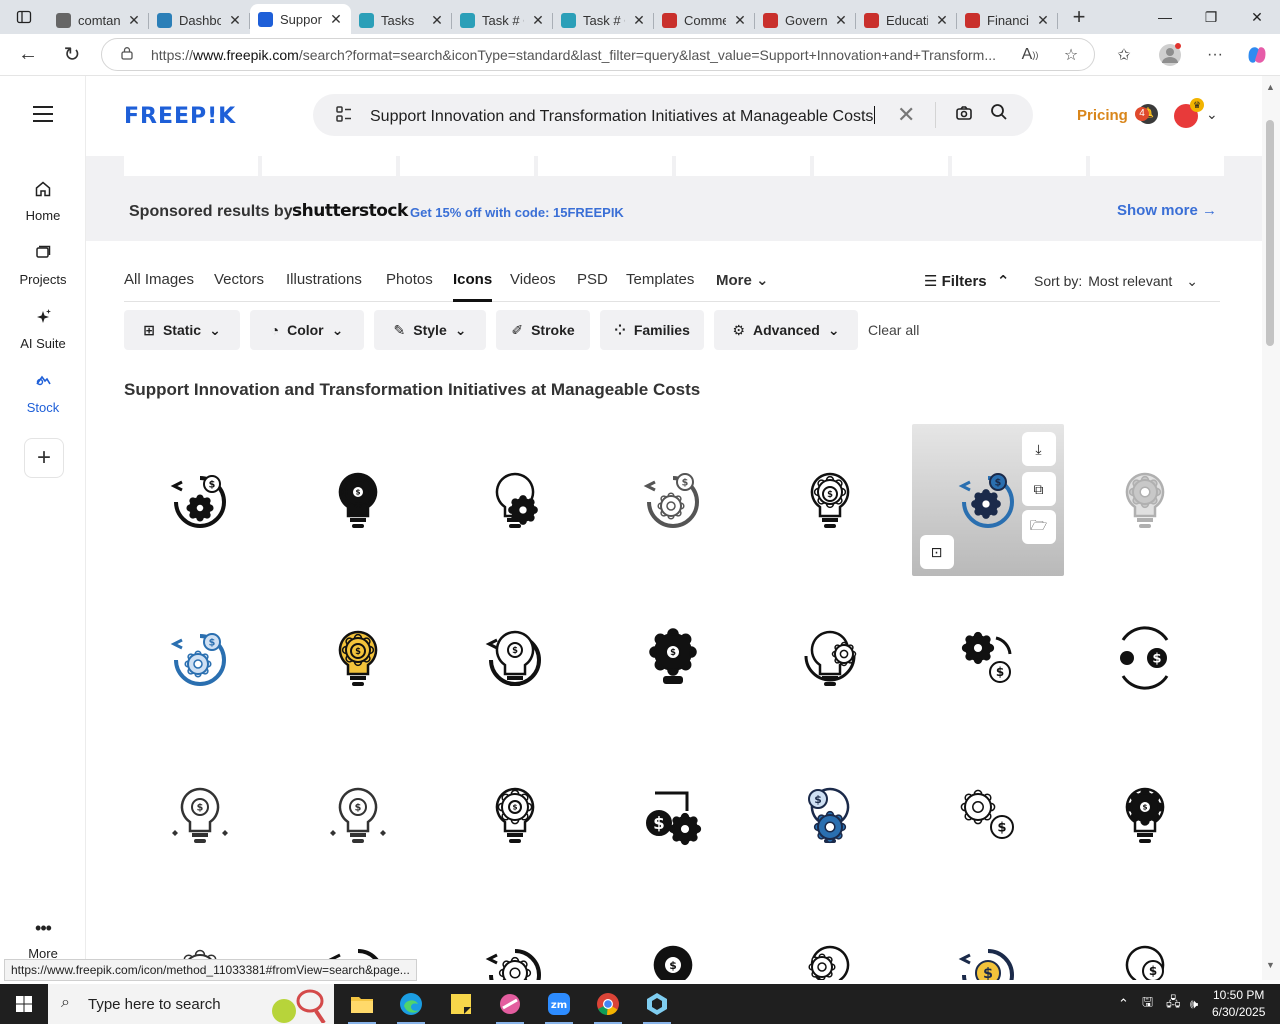 The width and height of the screenshot is (1280, 1027). Describe the element at coordinates (44, 458) in the screenshot. I see `add-button: +` at that location.